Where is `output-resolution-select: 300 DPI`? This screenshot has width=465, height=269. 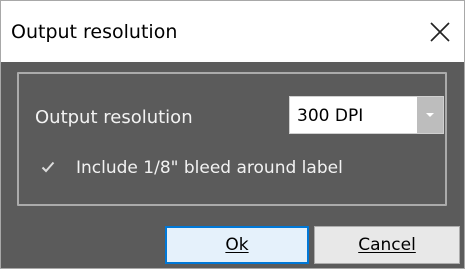 output-resolution-select: 300 DPI is located at coordinates (366, 115).